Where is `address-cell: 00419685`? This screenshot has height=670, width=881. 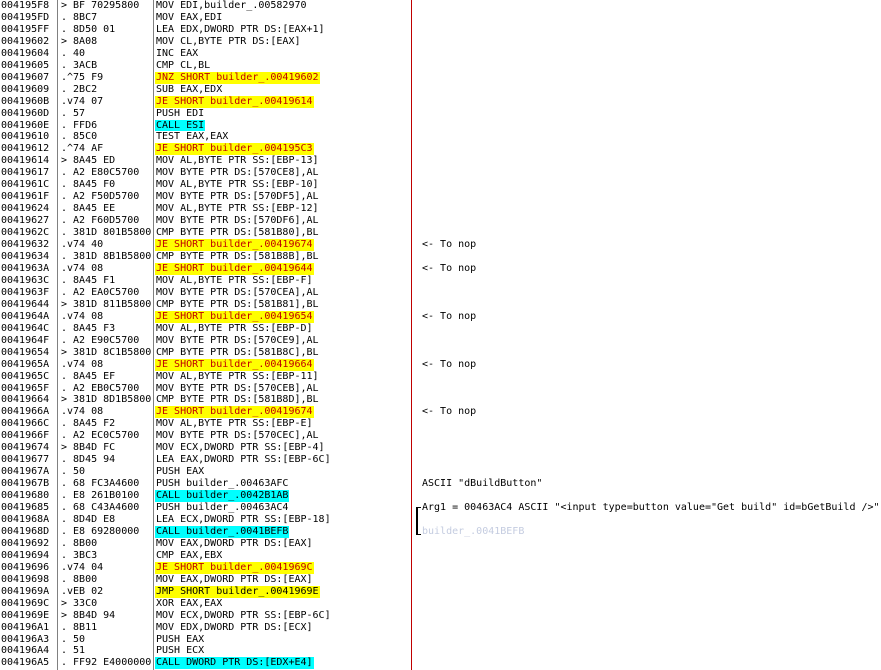 address-cell: 00419685 is located at coordinates (25, 508).